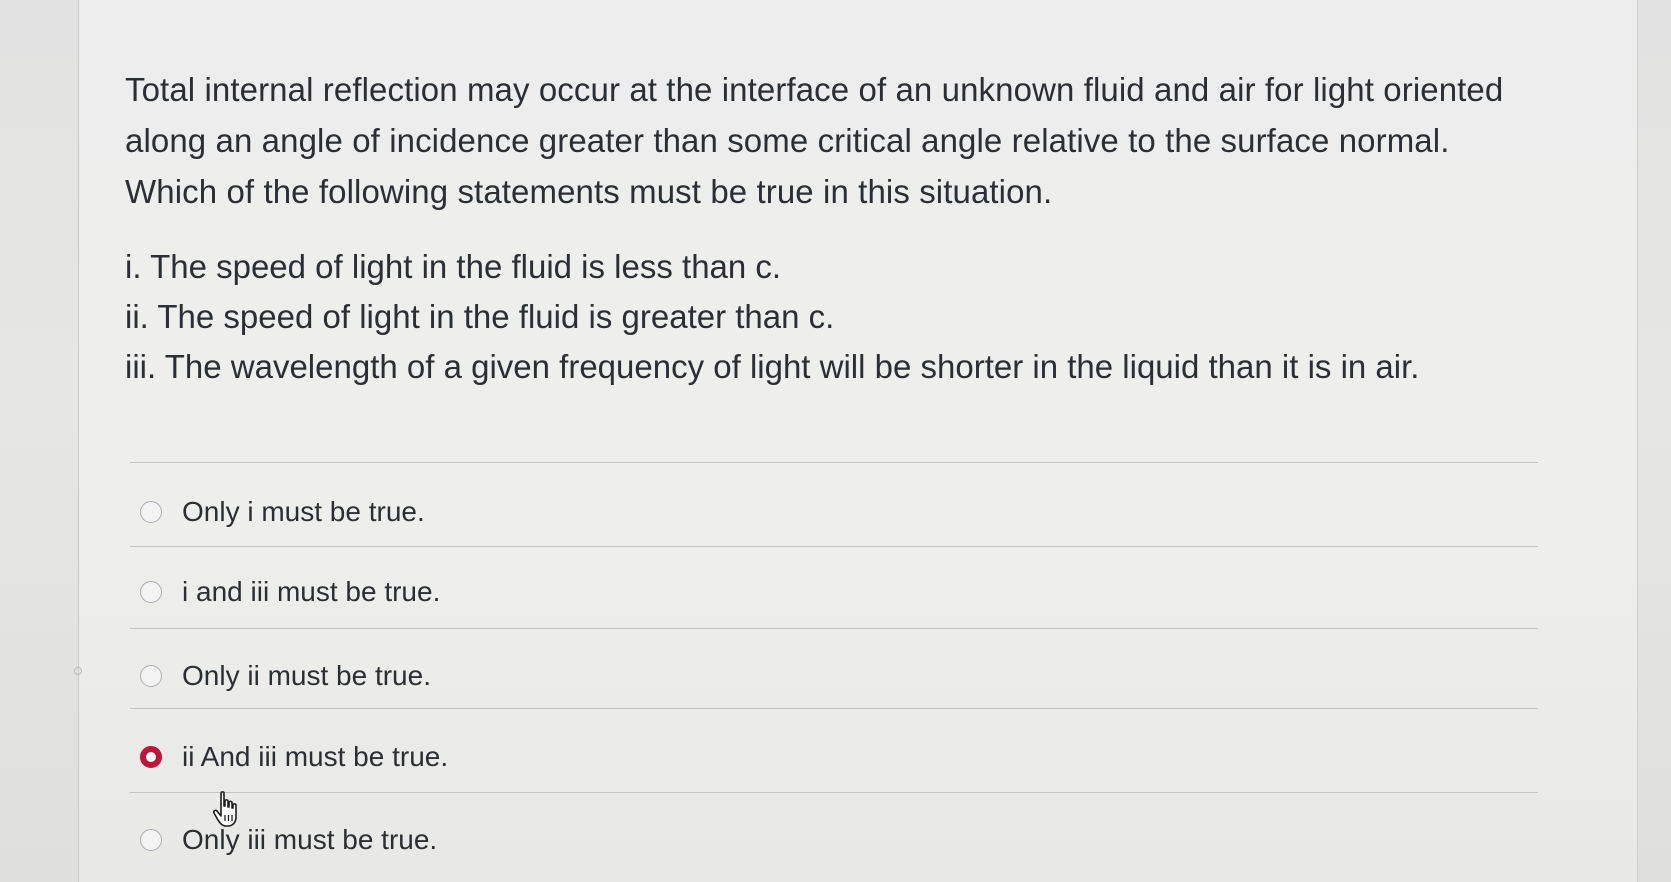  Describe the element at coordinates (224, 809) in the screenshot. I see `hand-pointer-icon` at that location.